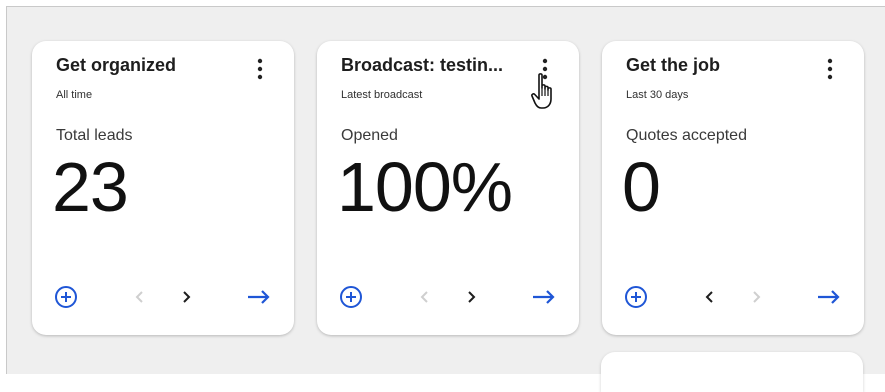 This screenshot has height=392, width=885. What do you see at coordinates (732, 372) in the screenshot?
I see `card-partial` at bounding box center [732, 372].